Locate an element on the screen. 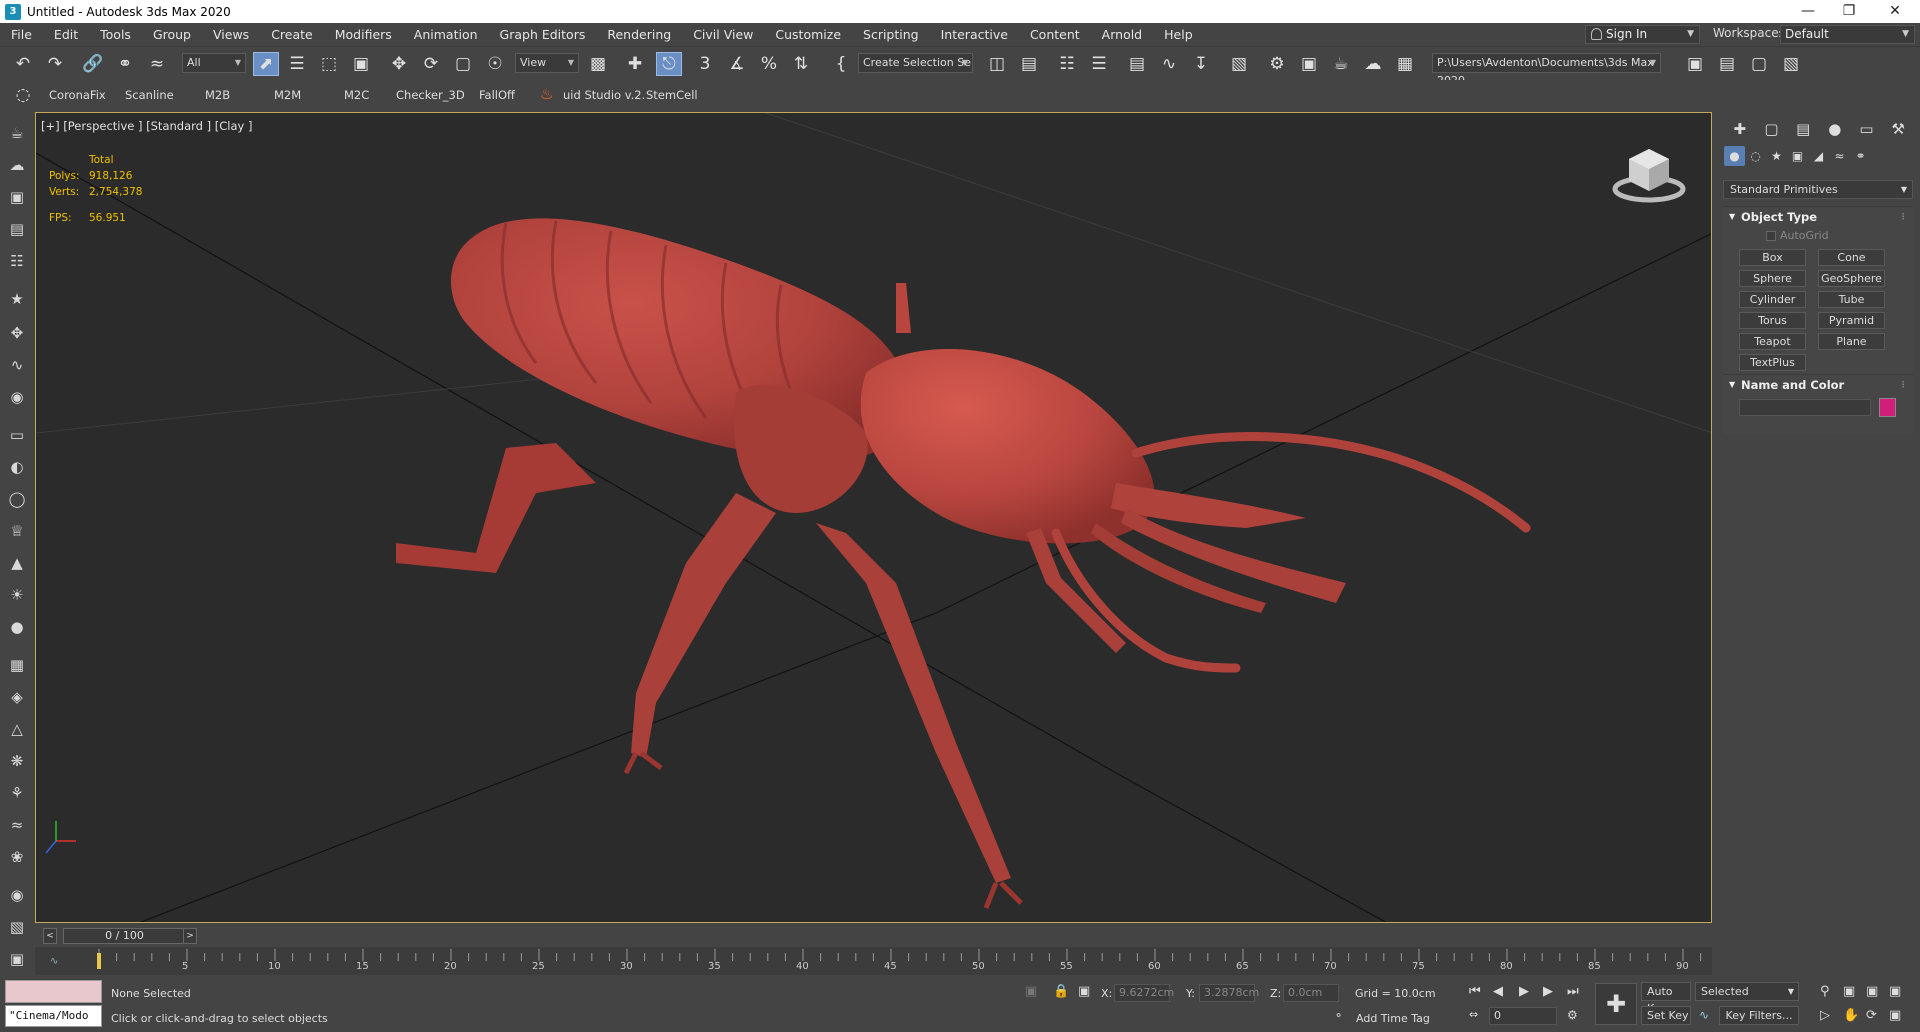 This screenshot has width=1920, height=1032. time-slider-prev: < is located at coordinates (50, 936).